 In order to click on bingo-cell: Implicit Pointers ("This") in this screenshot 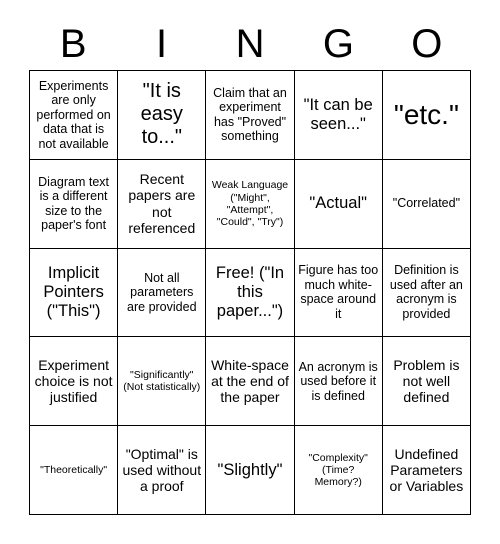, I will do `click(74, 293)`.